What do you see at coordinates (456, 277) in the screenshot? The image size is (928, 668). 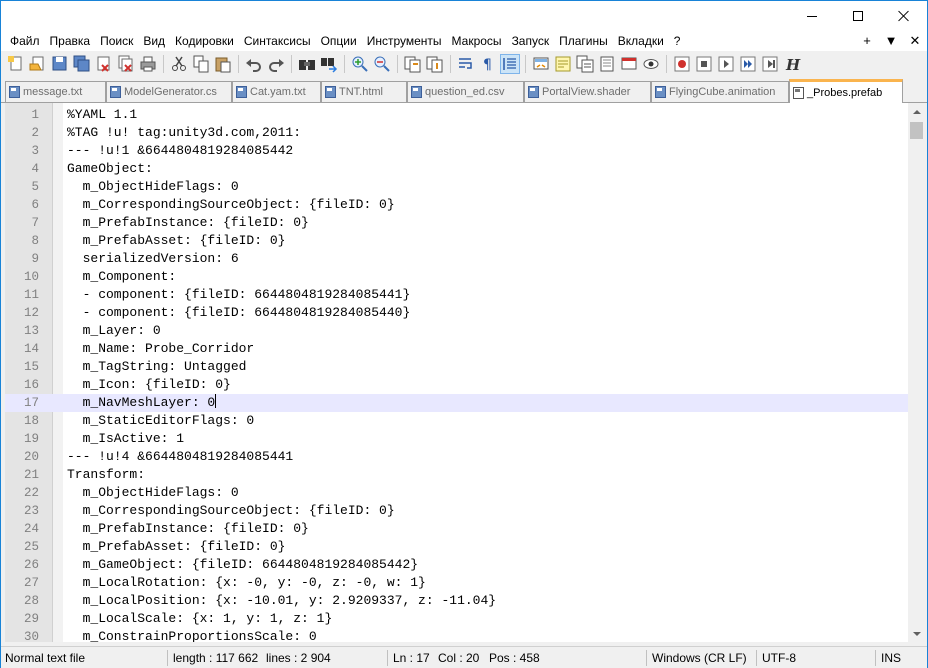 I see `editor-line: 10 m_Component:` at bounding box center [456, 277].